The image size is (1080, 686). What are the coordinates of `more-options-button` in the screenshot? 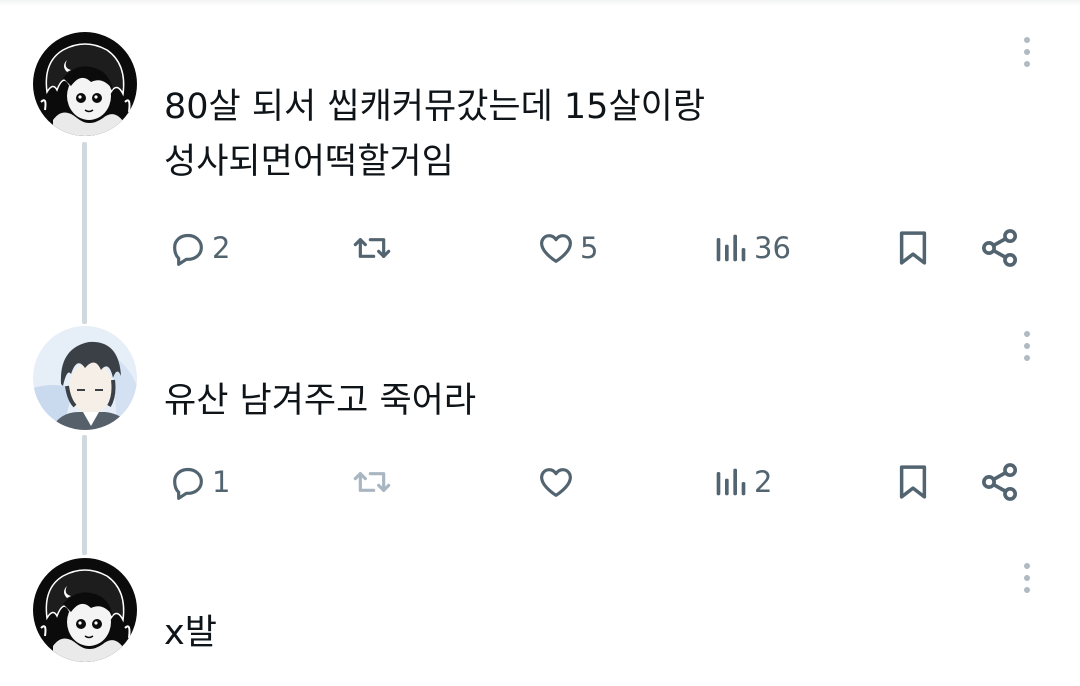 It's located at (1027, 578).